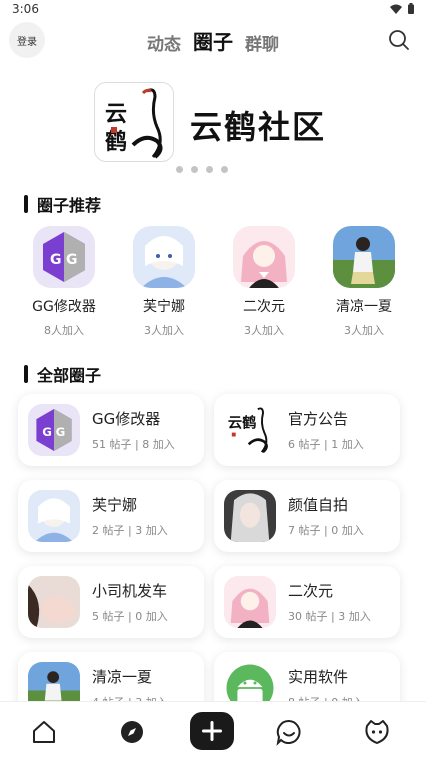  I want to click on section-recommended-title: 圈子推荐, so click(69, 205).